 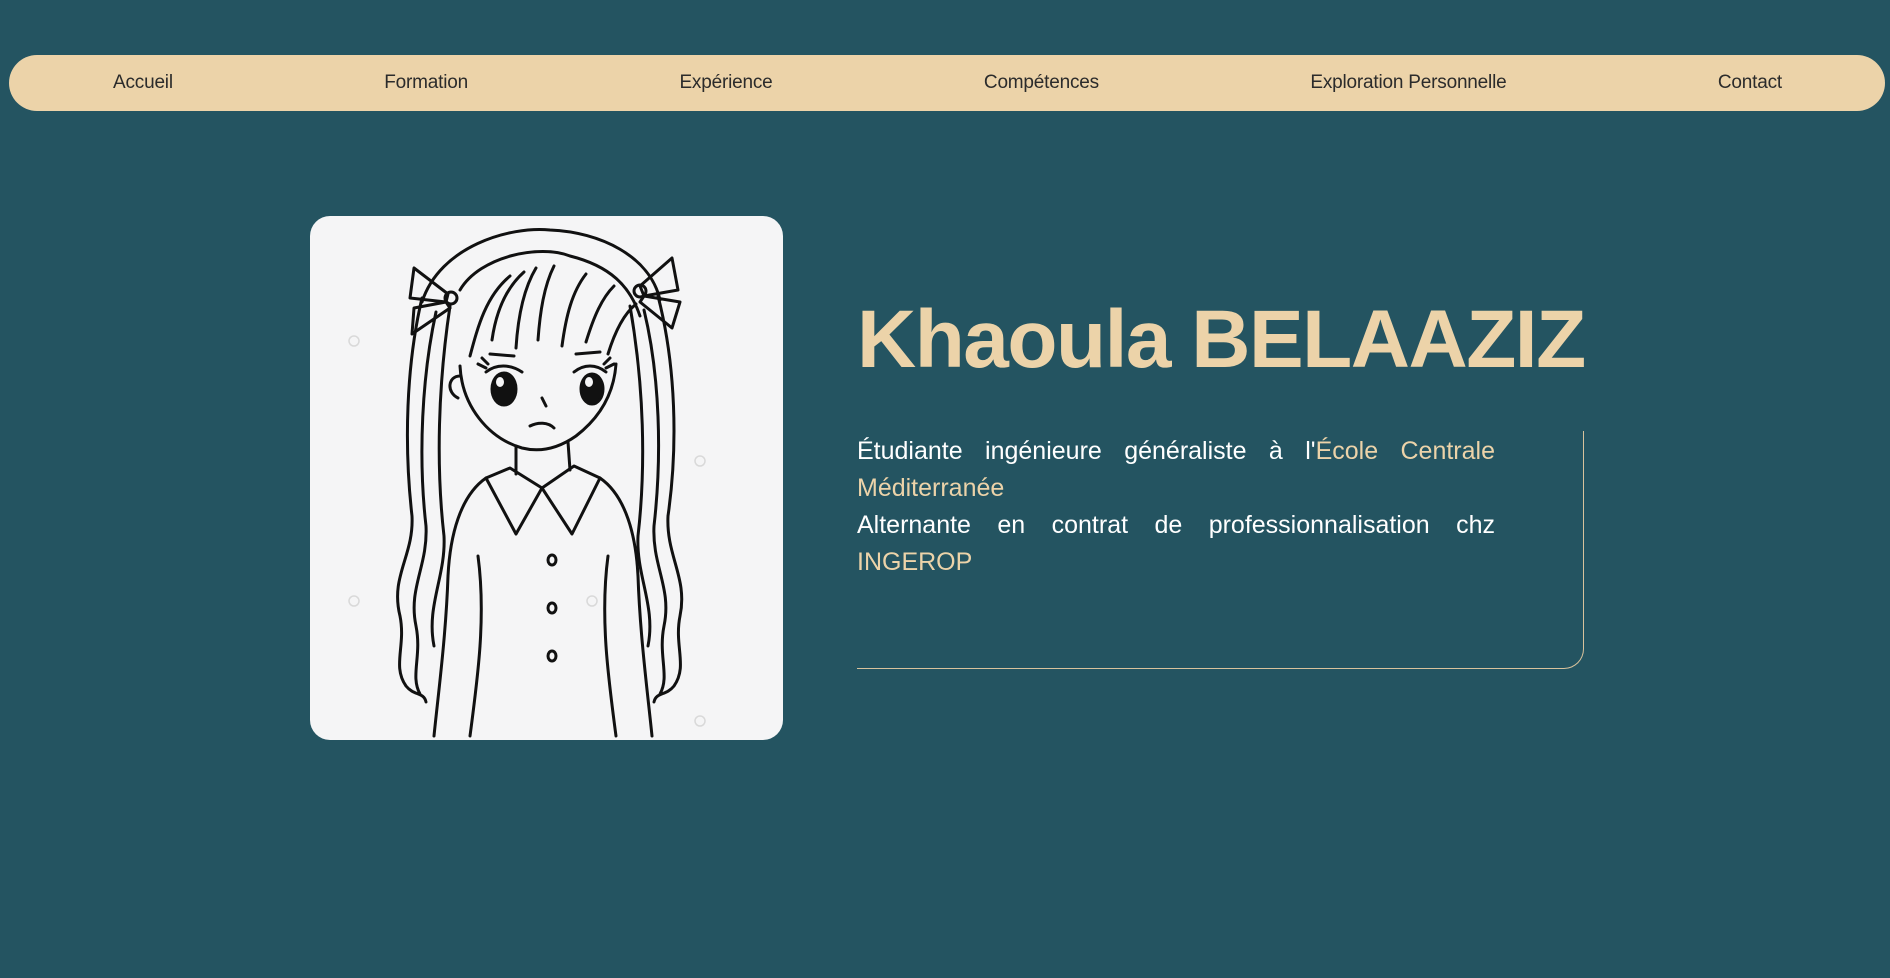 What do you see at coordinates (725, 83) in the screenshot?
I see `nav-link-experience: Expérience` at bounding box center [725, 83].